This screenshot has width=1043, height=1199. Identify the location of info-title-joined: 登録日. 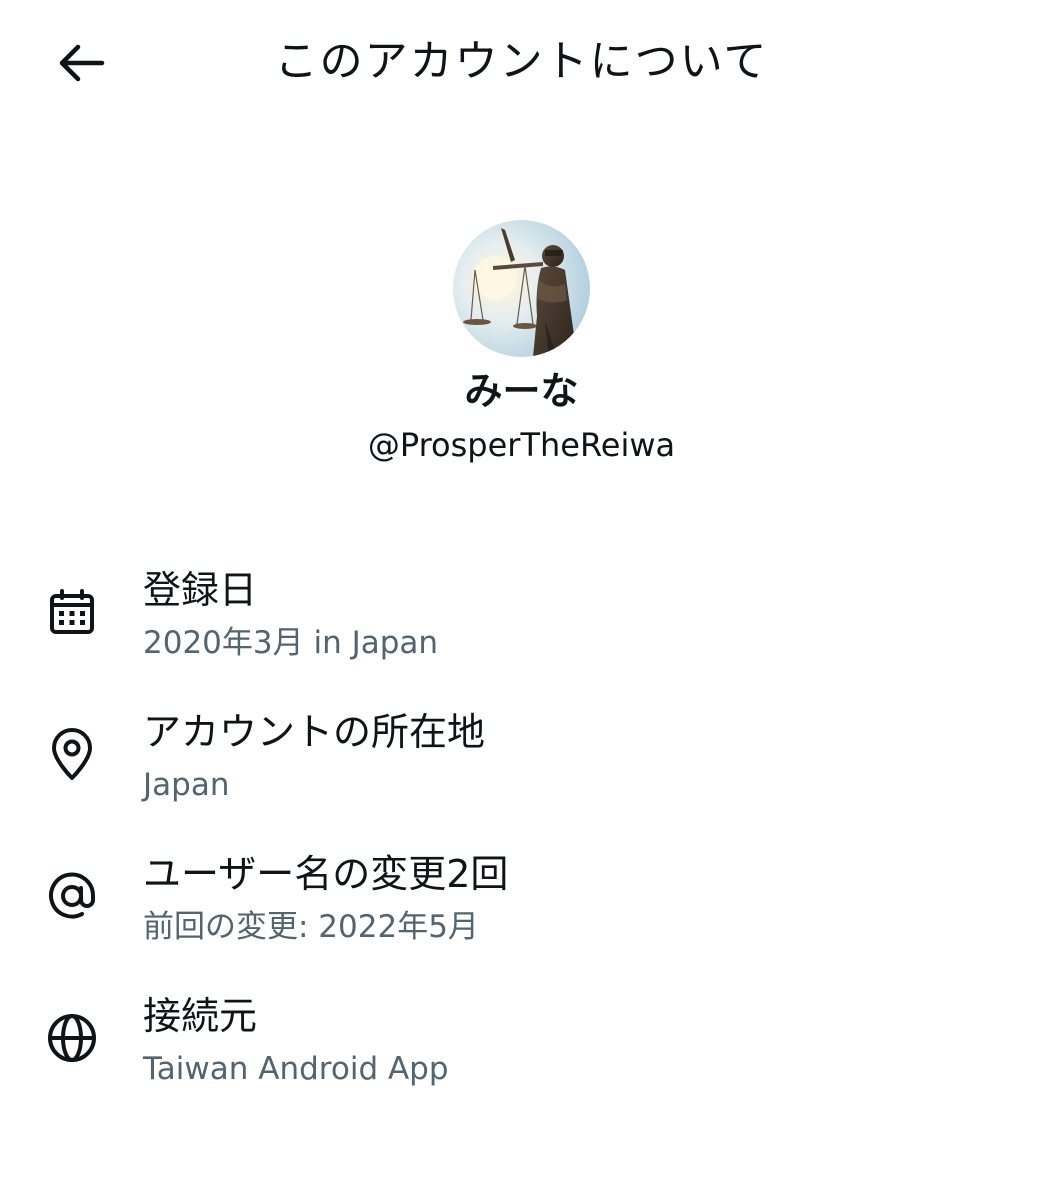
(200, 590).